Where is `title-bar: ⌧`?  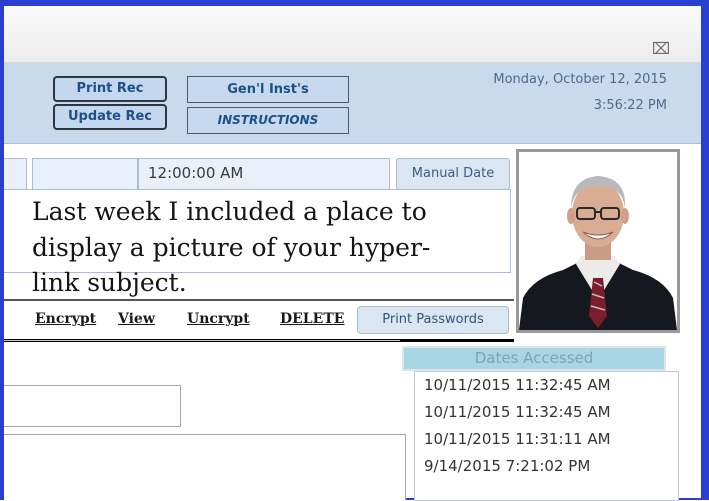
title-bar: ⌧ is located at coordinates (352, 34).